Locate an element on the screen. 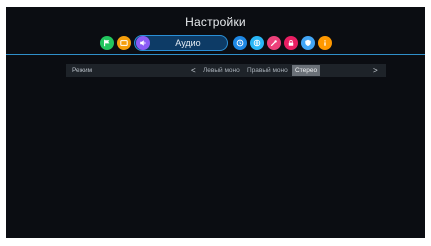  chevron-left-icon: < is located at coordinates (193, 70).